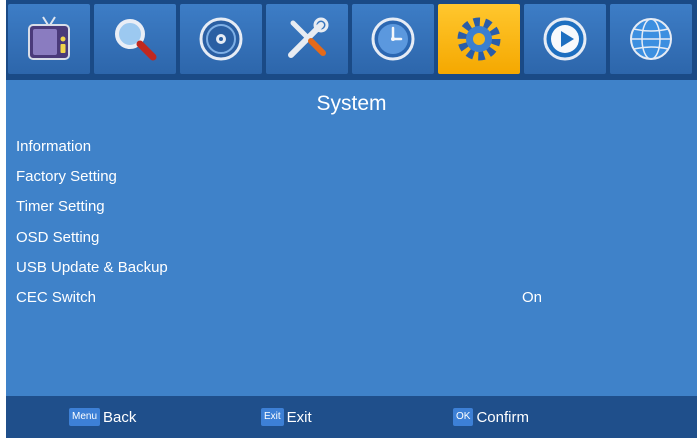 The width and height of the screenshot is (697, 438). I want to click on hint-exit: Exit Exit, so click(286, 417).